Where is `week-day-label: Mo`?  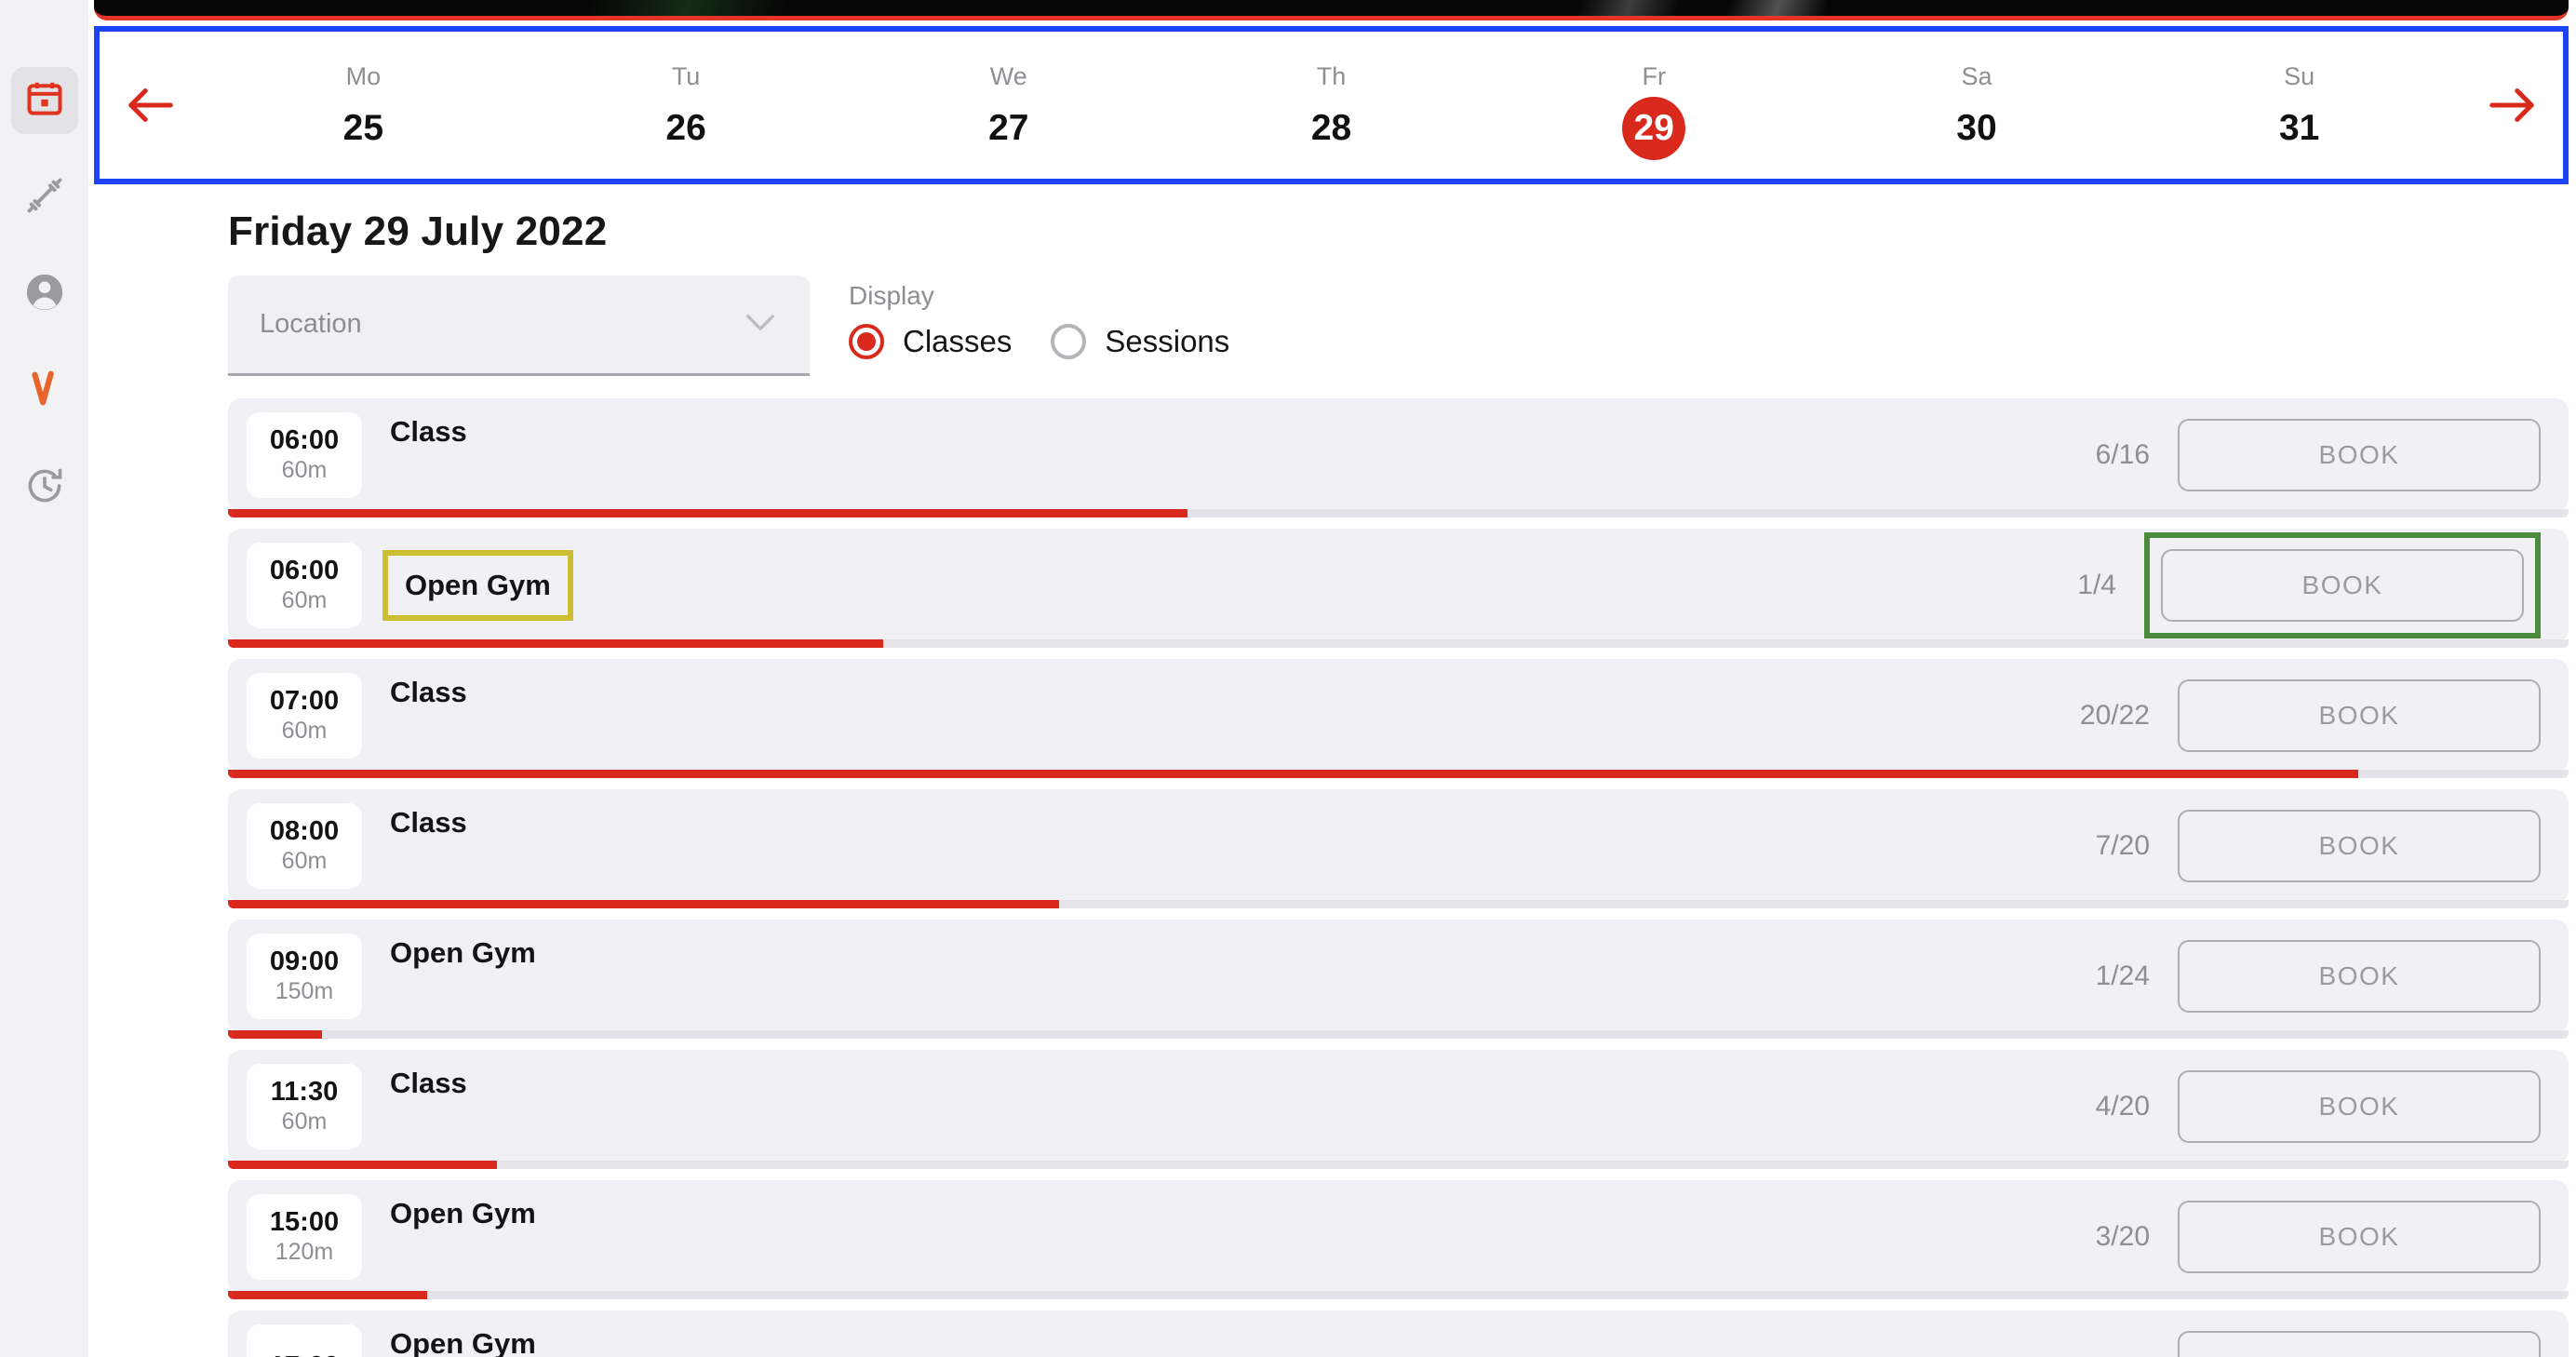 week-day-label: Mo is located at coordinates (363, 76).